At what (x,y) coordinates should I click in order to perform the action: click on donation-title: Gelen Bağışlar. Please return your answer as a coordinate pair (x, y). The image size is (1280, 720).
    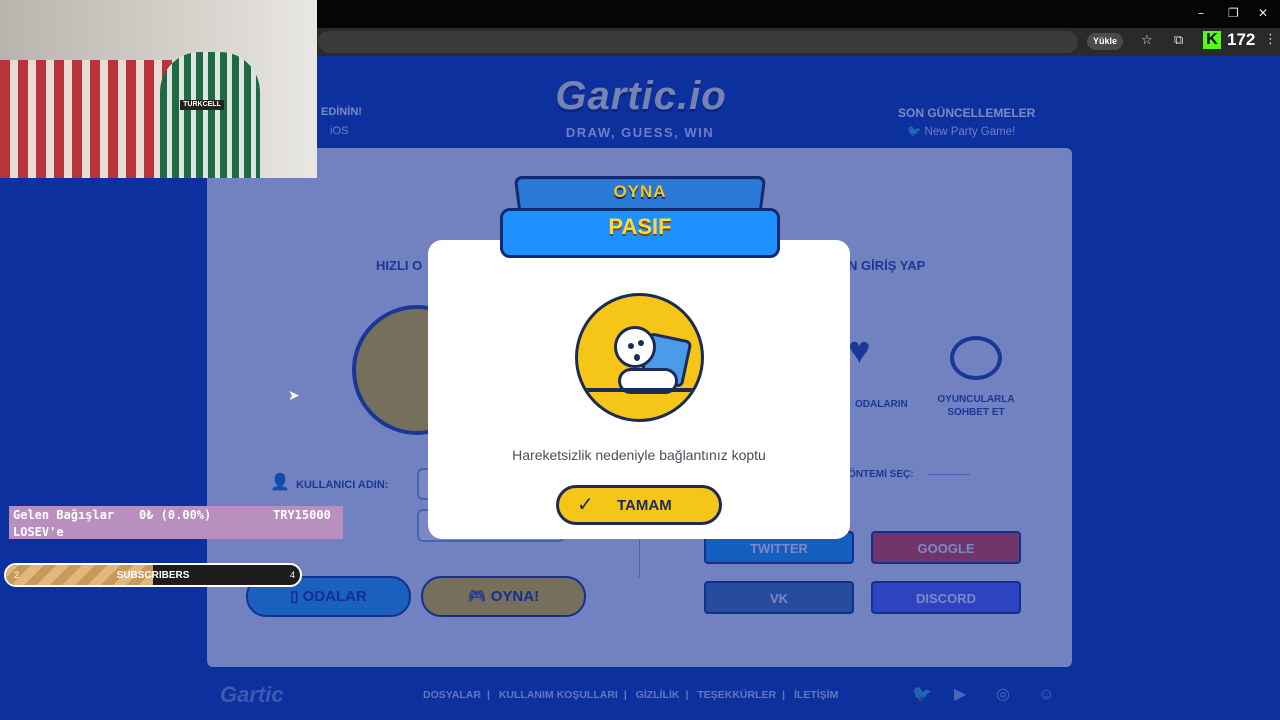
    Looking at the image, I should click on (64, 515).